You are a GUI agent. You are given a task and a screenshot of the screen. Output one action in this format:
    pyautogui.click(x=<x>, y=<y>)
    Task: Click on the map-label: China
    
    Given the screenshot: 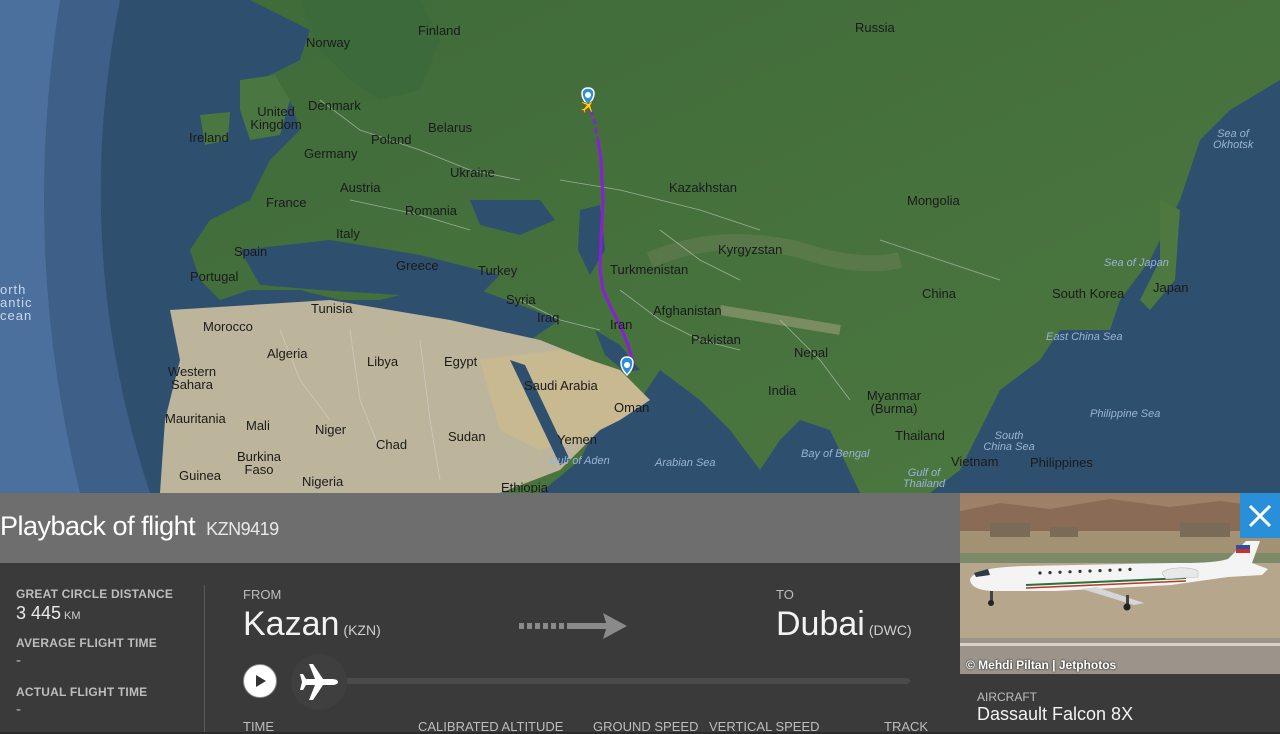 What is the action you would take?
    pyautogui.click(x=939, y=293)
    